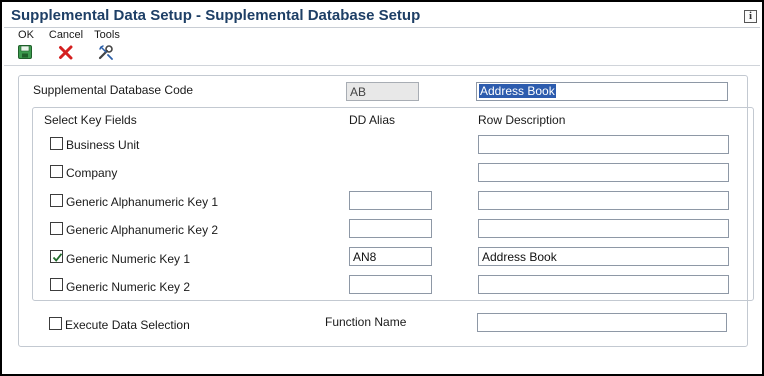 This screenshot has width=764, height=376. What do you see at coordinates (517, 91) in the screenshot?
I see `db-description-text: Address Book` at bounding box center [517, 91].